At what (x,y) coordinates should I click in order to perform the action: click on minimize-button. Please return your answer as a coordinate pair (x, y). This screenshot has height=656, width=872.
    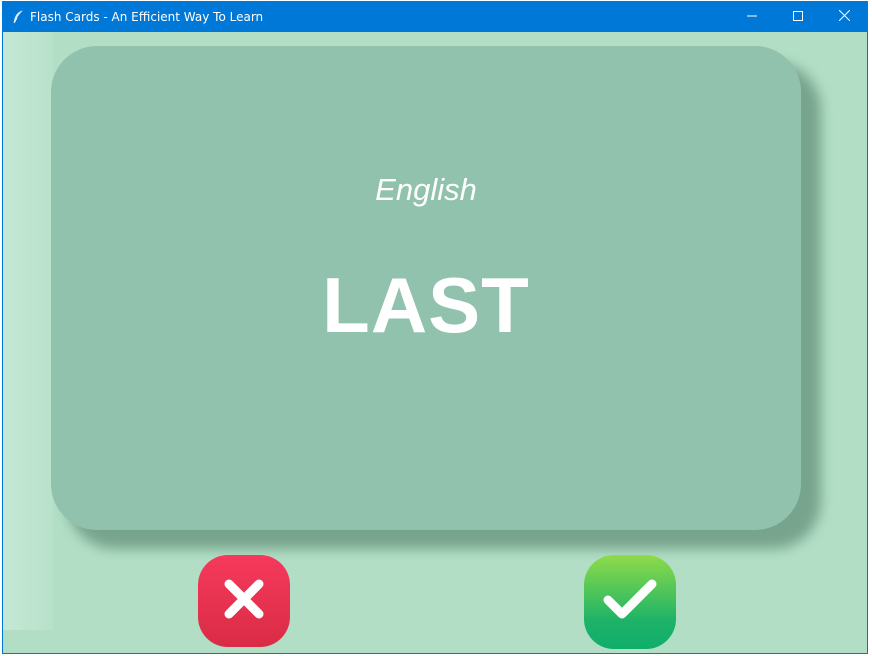
    Looking at the image, I should click on (752, 17).